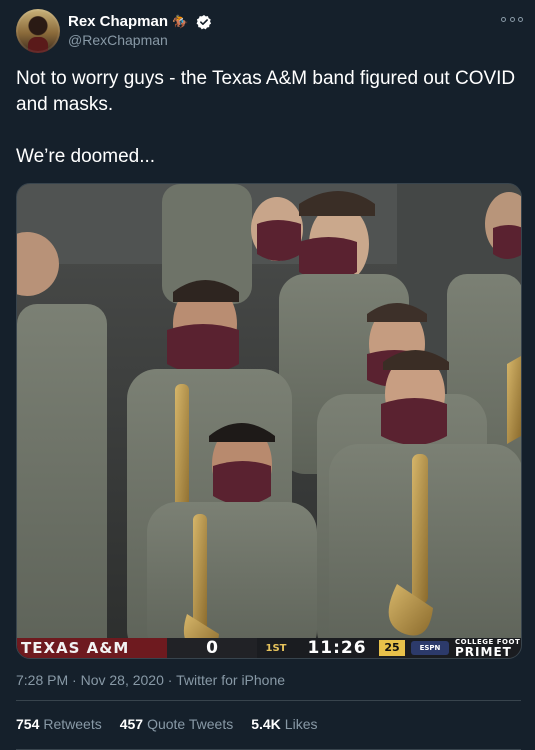 This screenshot has width=535, height=750. I want to click on stat-count: 5.4K, so click(266, 724).